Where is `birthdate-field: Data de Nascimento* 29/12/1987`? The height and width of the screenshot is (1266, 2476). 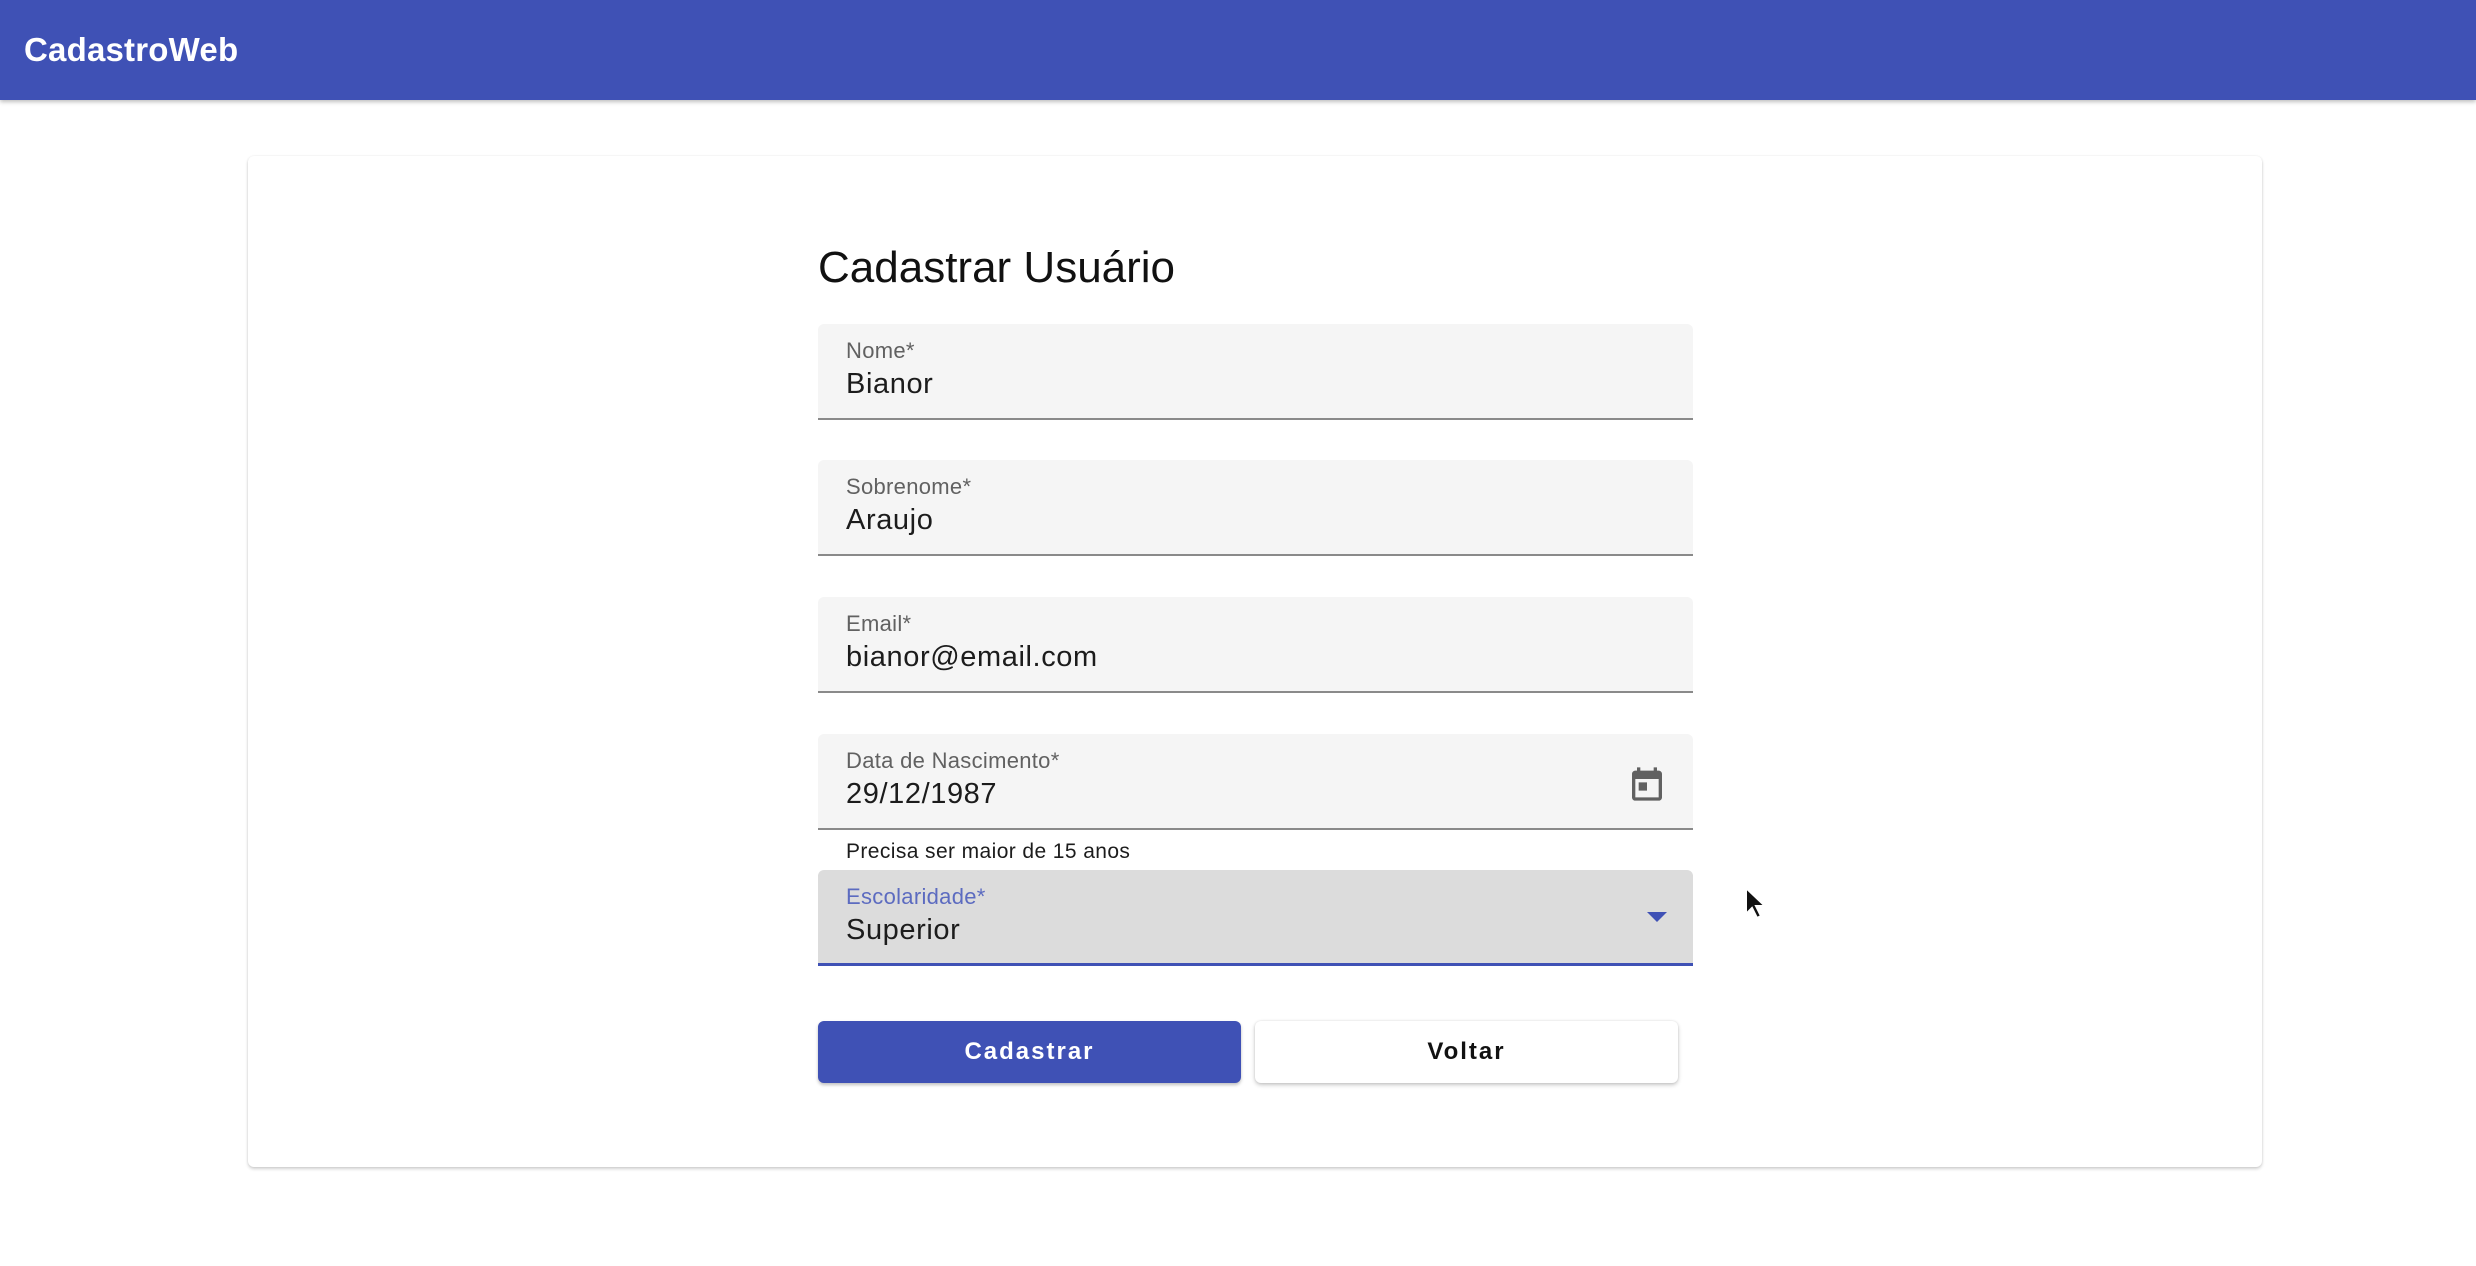
birthdate-field: Data de Nascimento* 29/12/1987 is located at coordinates (1255, 782).